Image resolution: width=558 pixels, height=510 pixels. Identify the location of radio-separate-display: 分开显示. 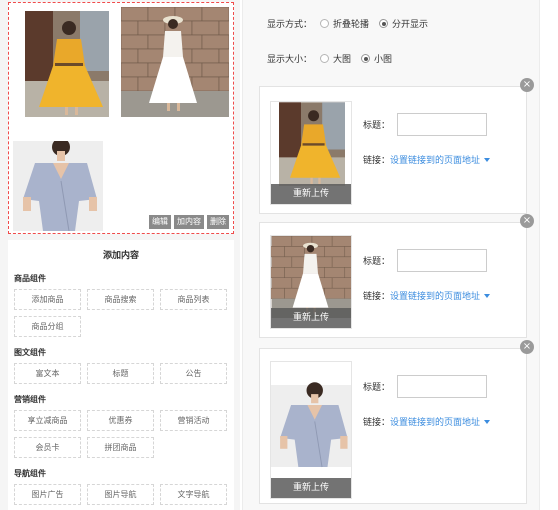
(403, 23).